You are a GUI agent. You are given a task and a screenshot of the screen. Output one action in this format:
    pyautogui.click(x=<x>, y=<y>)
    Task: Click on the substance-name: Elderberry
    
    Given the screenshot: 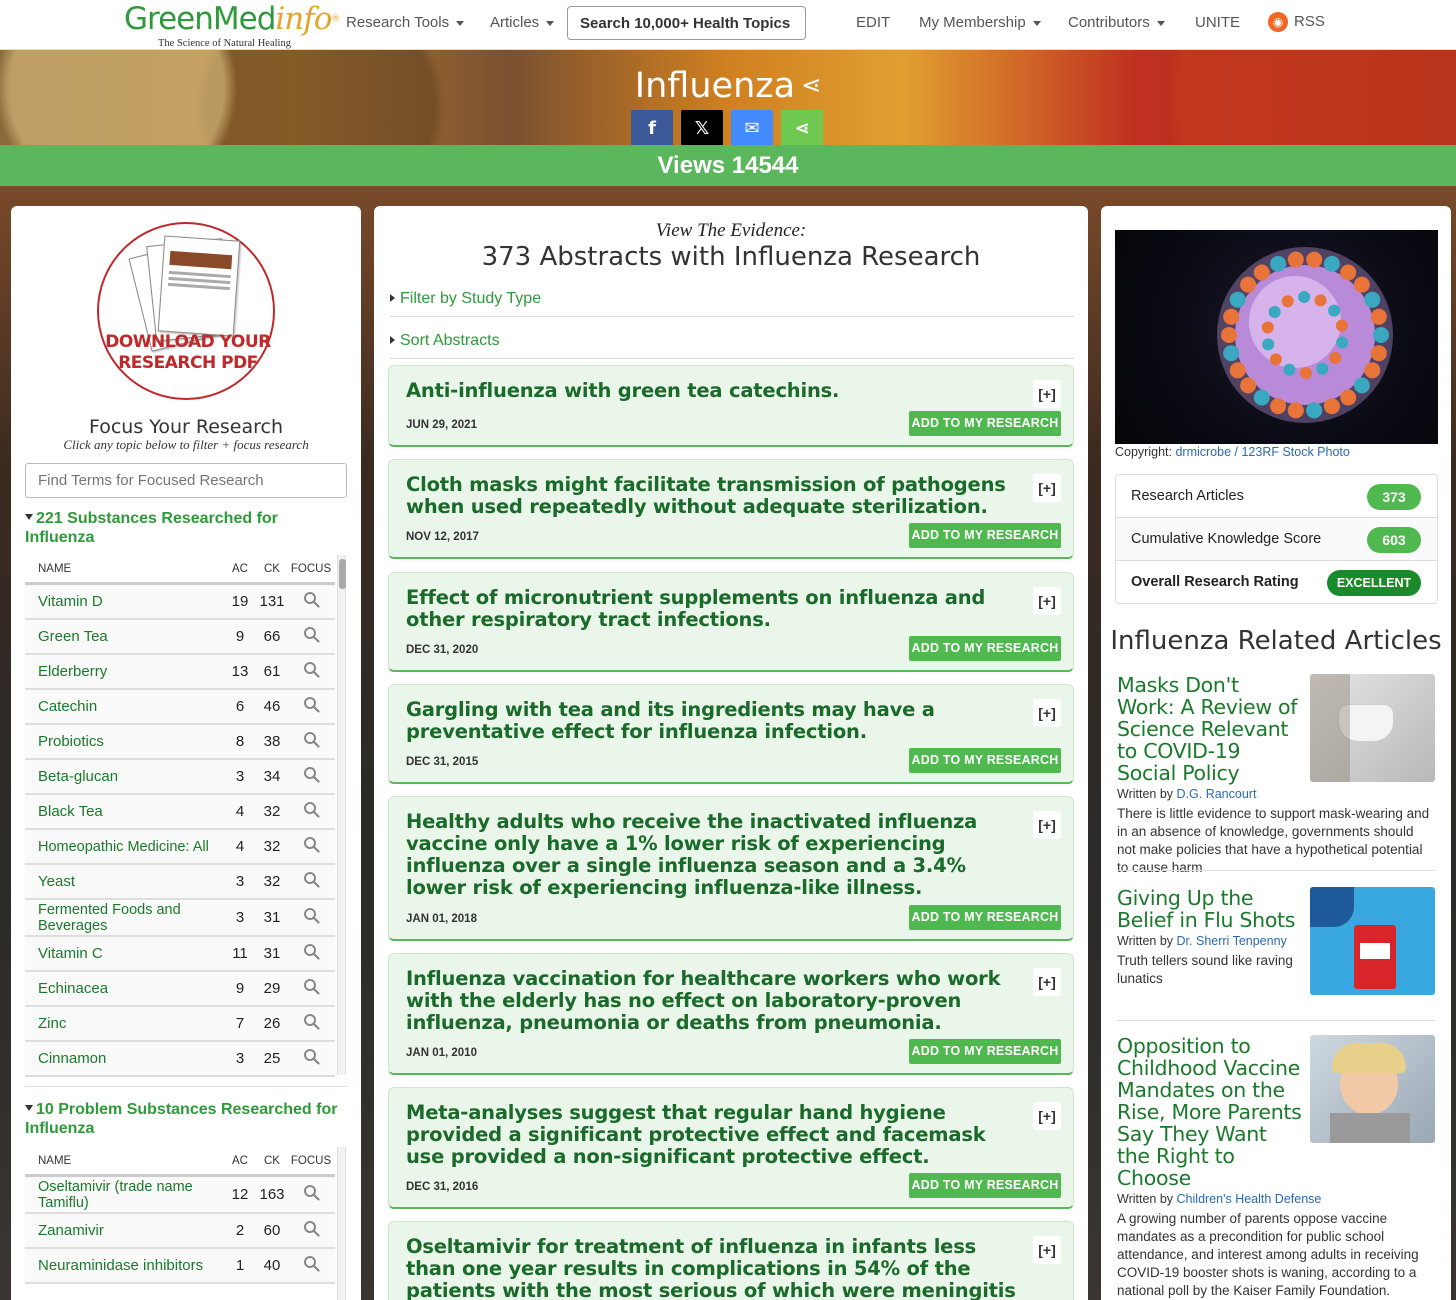 What is the action you would take?
    pyautogui.click(x=124, y=671)
    